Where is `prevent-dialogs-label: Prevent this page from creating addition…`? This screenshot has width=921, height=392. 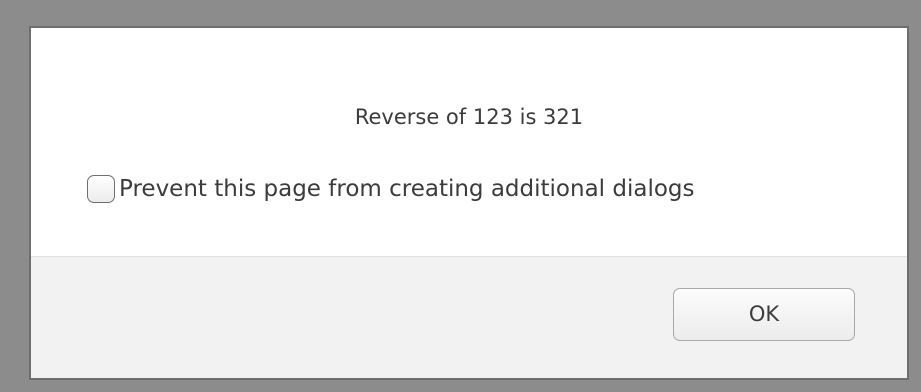
prevent-dialogs-label: Prevent this page from creating addition… is located at coordinates (407, 189).